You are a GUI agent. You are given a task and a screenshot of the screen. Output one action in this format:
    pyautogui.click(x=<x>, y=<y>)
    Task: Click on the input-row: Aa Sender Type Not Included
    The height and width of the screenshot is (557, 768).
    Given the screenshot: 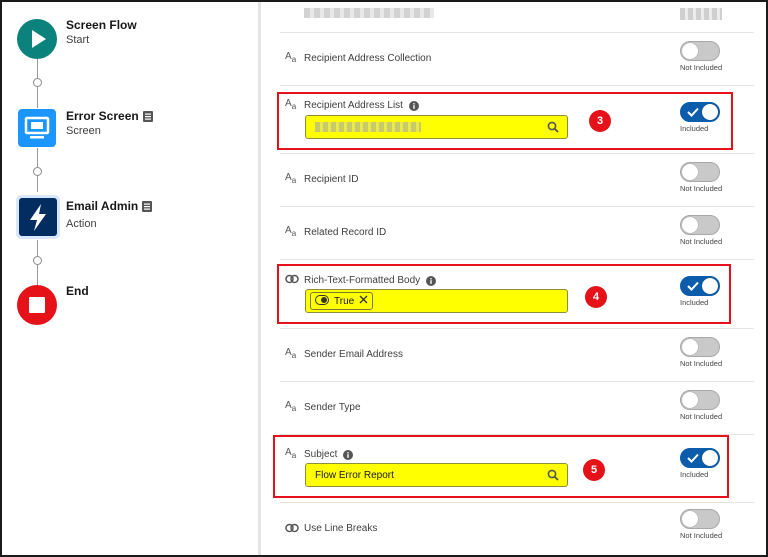 What is the action you would take?
    pyautogui.click(x=517, y=408)
    